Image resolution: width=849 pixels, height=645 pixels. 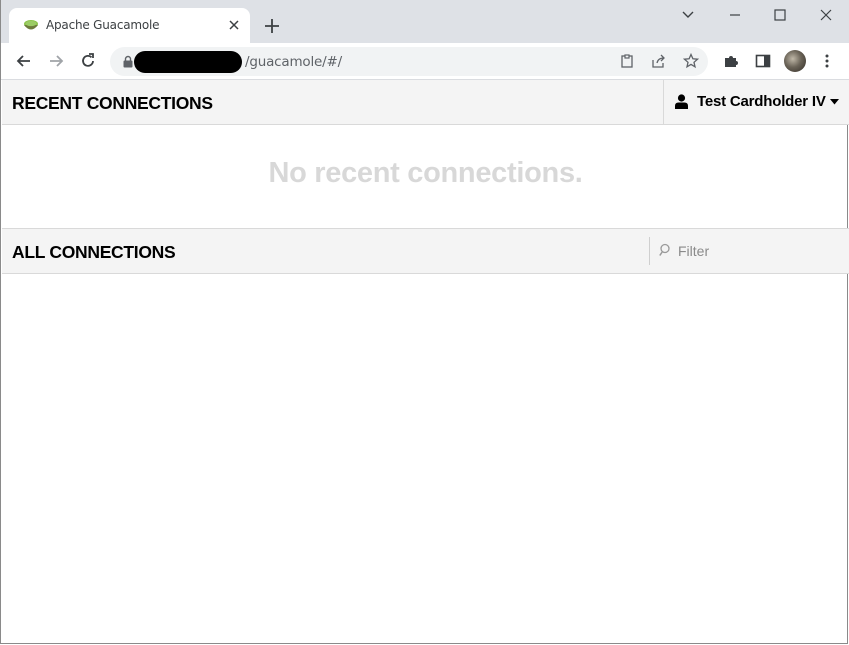 What do you see at coordinates (681, 101) in the screenshot?
I see `user-icon` at bounding box center [681, 101].